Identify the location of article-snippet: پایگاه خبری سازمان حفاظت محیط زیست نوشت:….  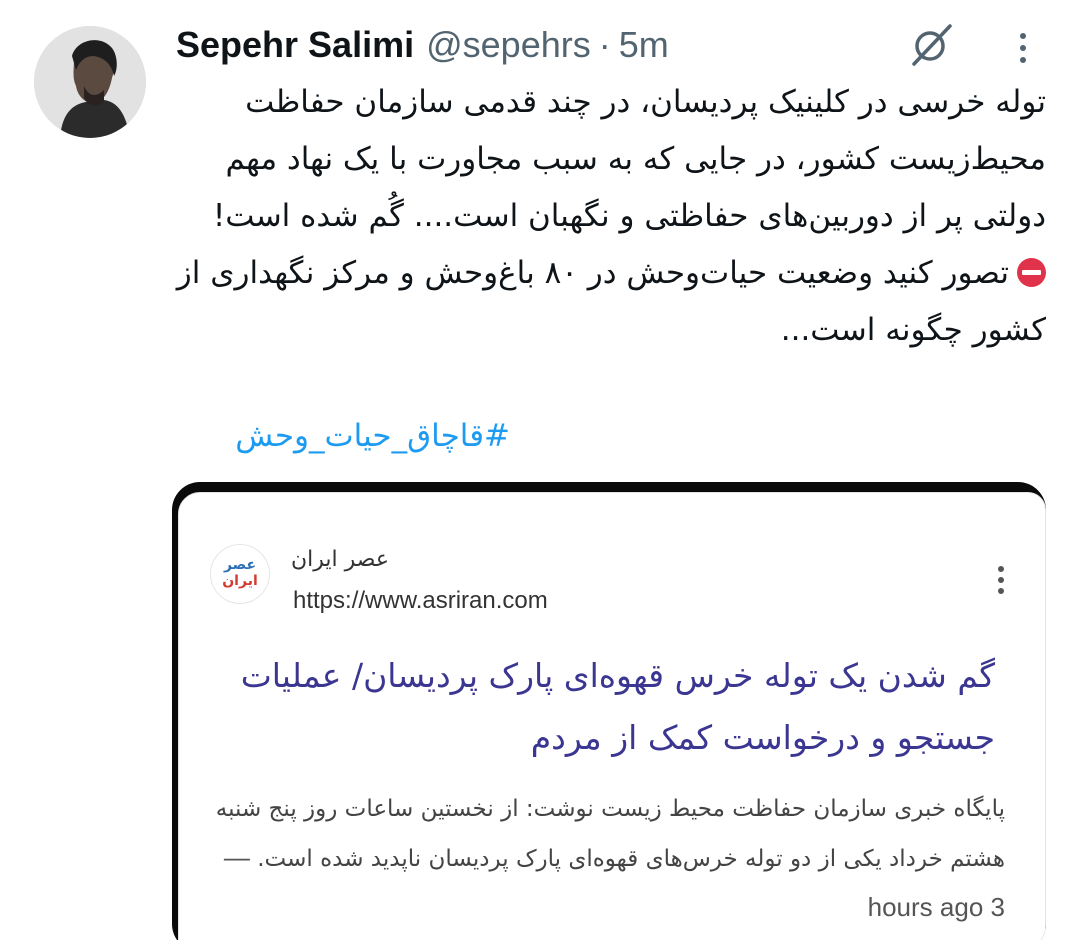
(607, 859).